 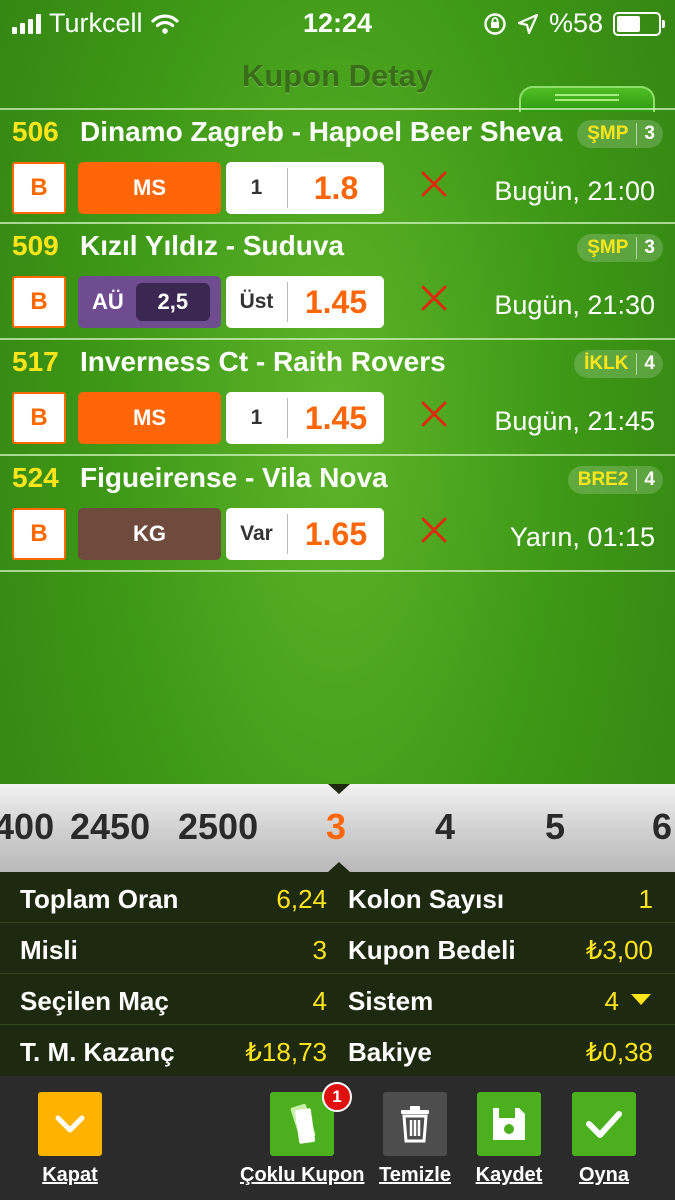 What do you see at coordinates (582, 537) in the screenshot?
I see `match-time: Yarın, 01:15` at bounding box center [582, 537].